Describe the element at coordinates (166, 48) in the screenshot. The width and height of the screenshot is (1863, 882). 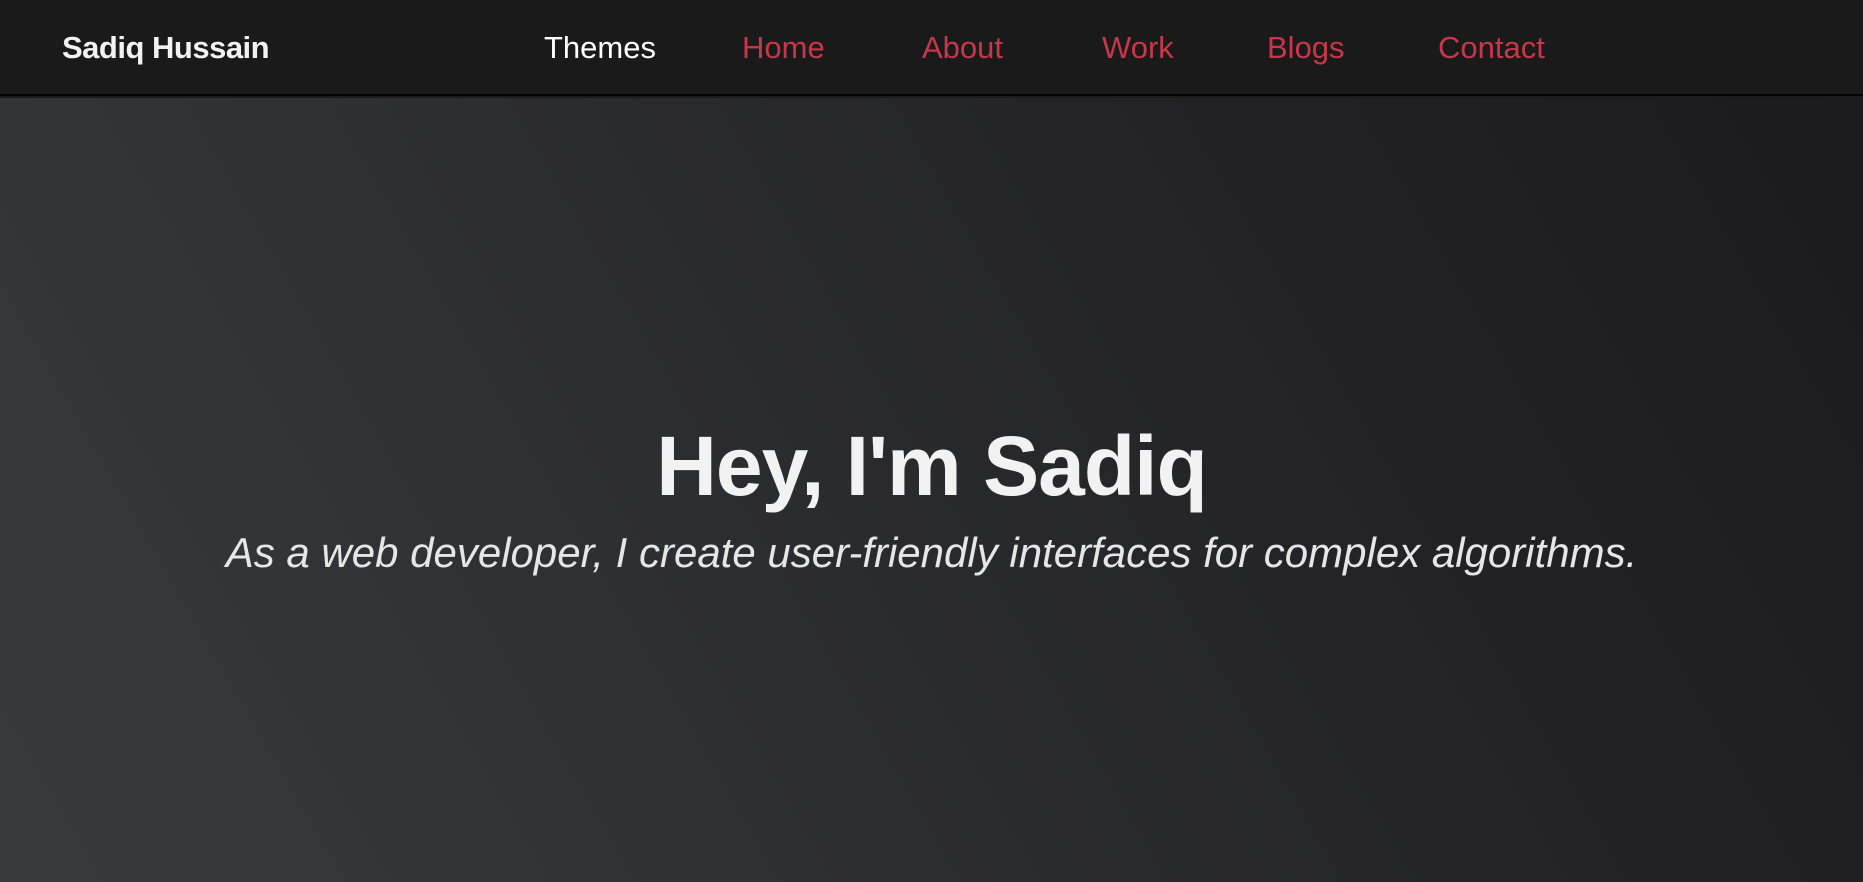
I see `brand-logo-link: Sadiq Hussain` at that location.